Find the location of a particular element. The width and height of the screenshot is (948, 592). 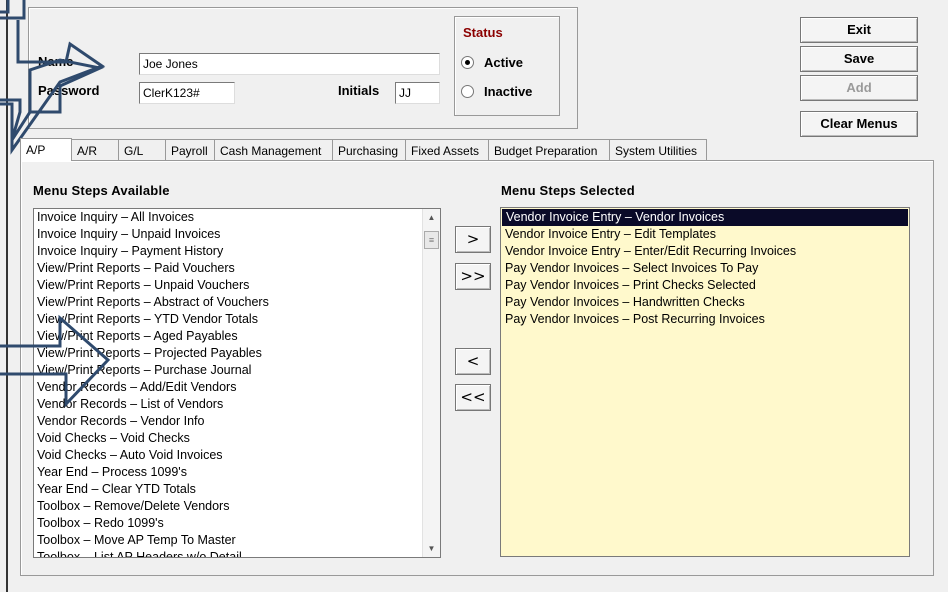

radio-checked-icon is located at coordinates (467, 62).